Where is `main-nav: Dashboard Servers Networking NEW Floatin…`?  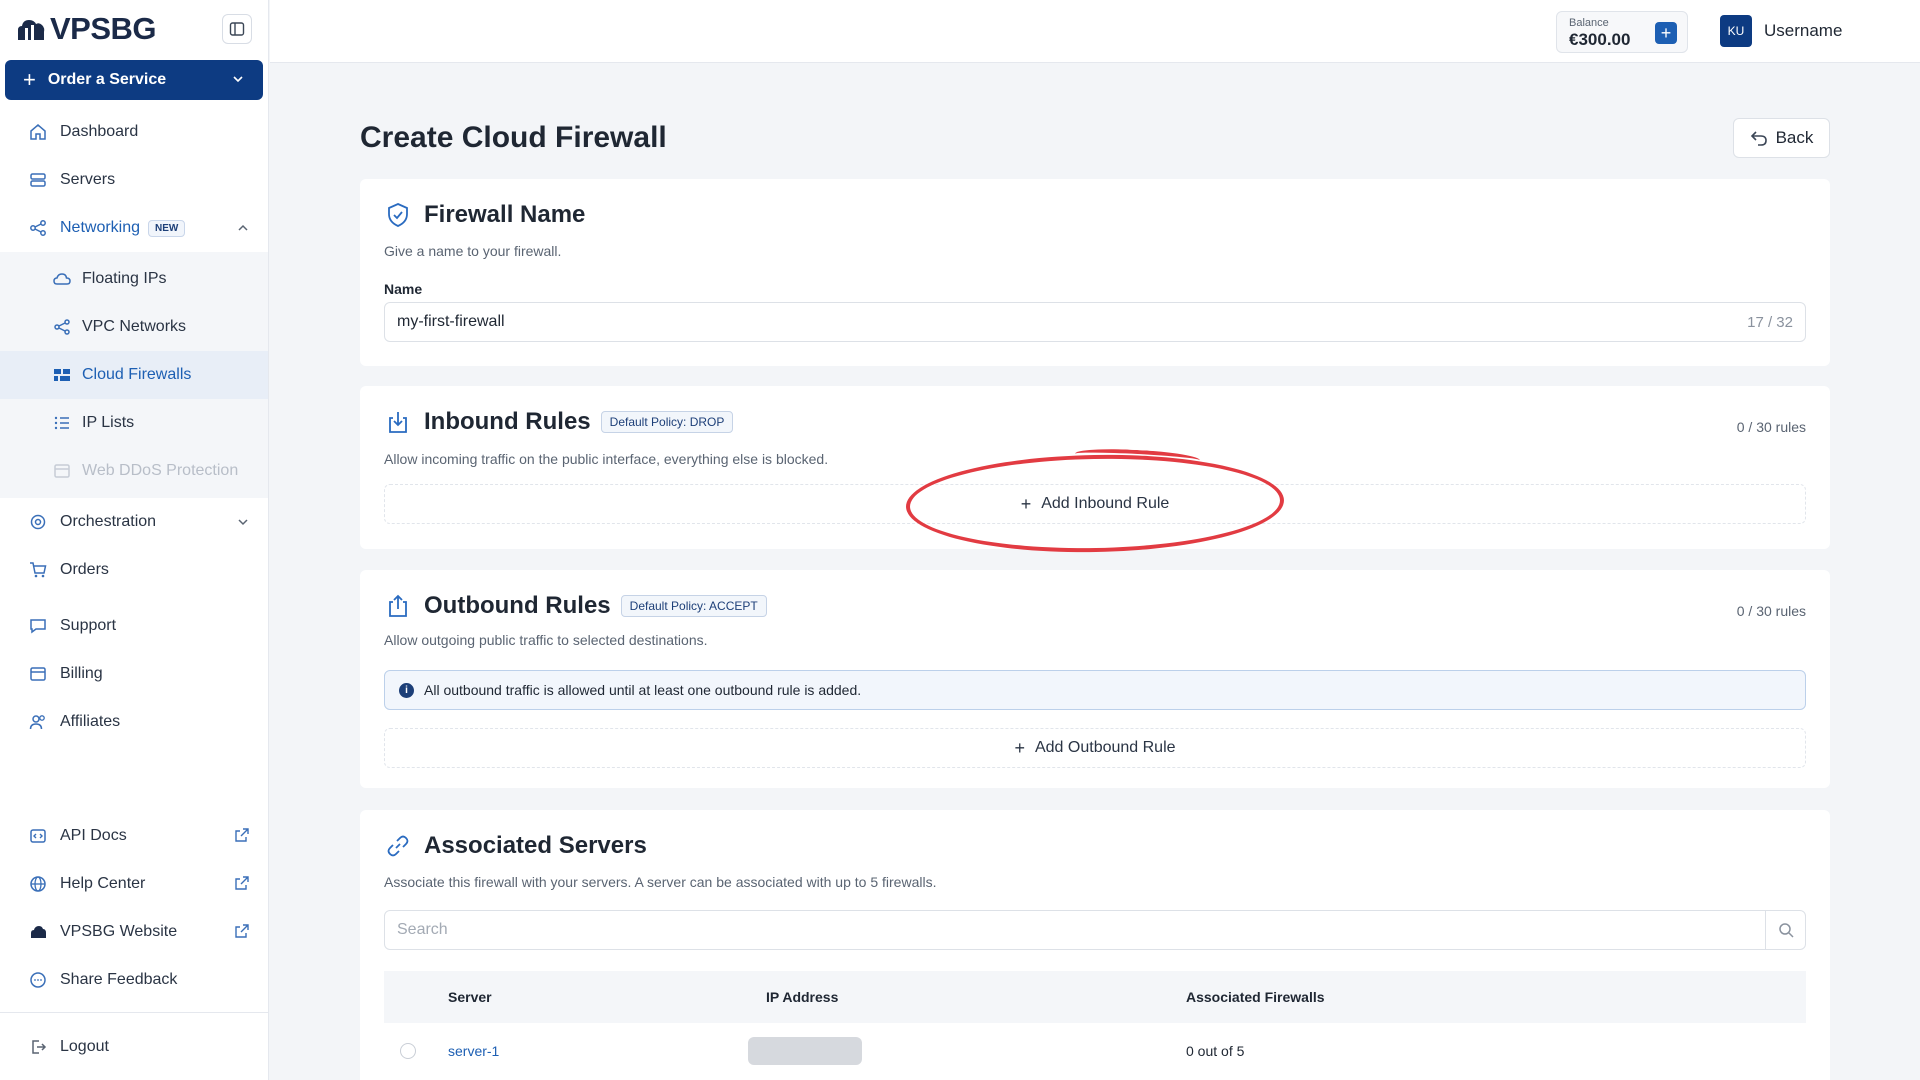
main-nav: Dashboard Servers Networking NEW Floatin… is located at coordinates (134, 427).